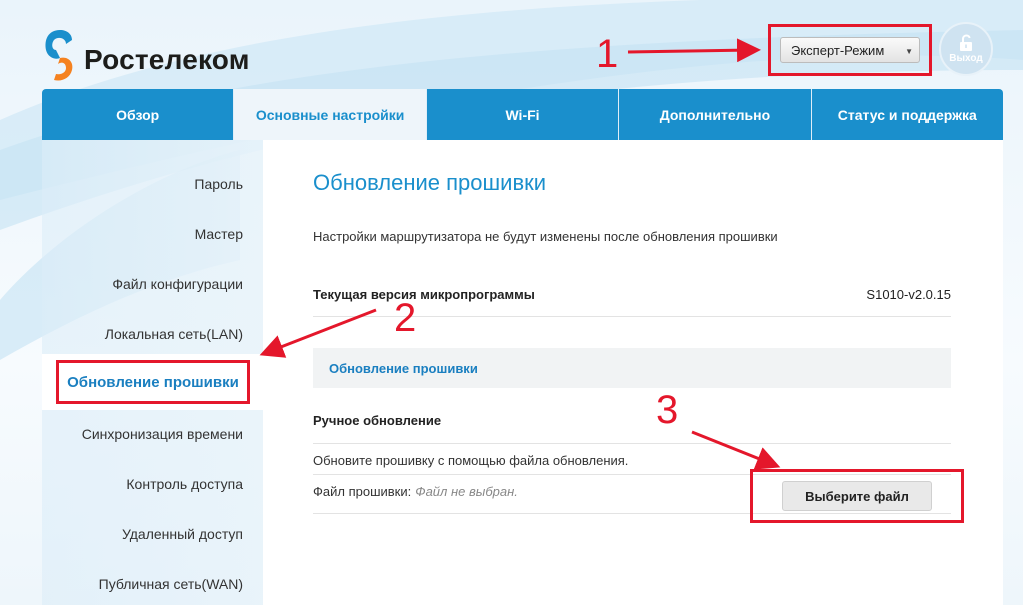 The image size is (1023, 605). Describe the element at coordinates (167, 59) in the screenshot. I see `brand-name: Ростелеком` at that location.